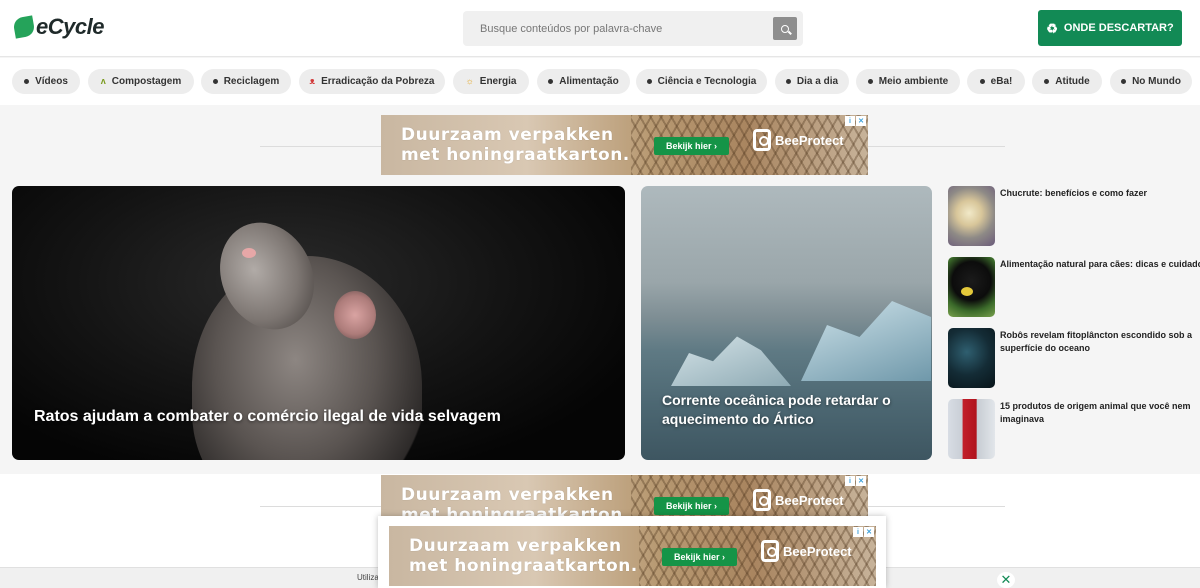  I want to click on search-input, so click(613, 28).